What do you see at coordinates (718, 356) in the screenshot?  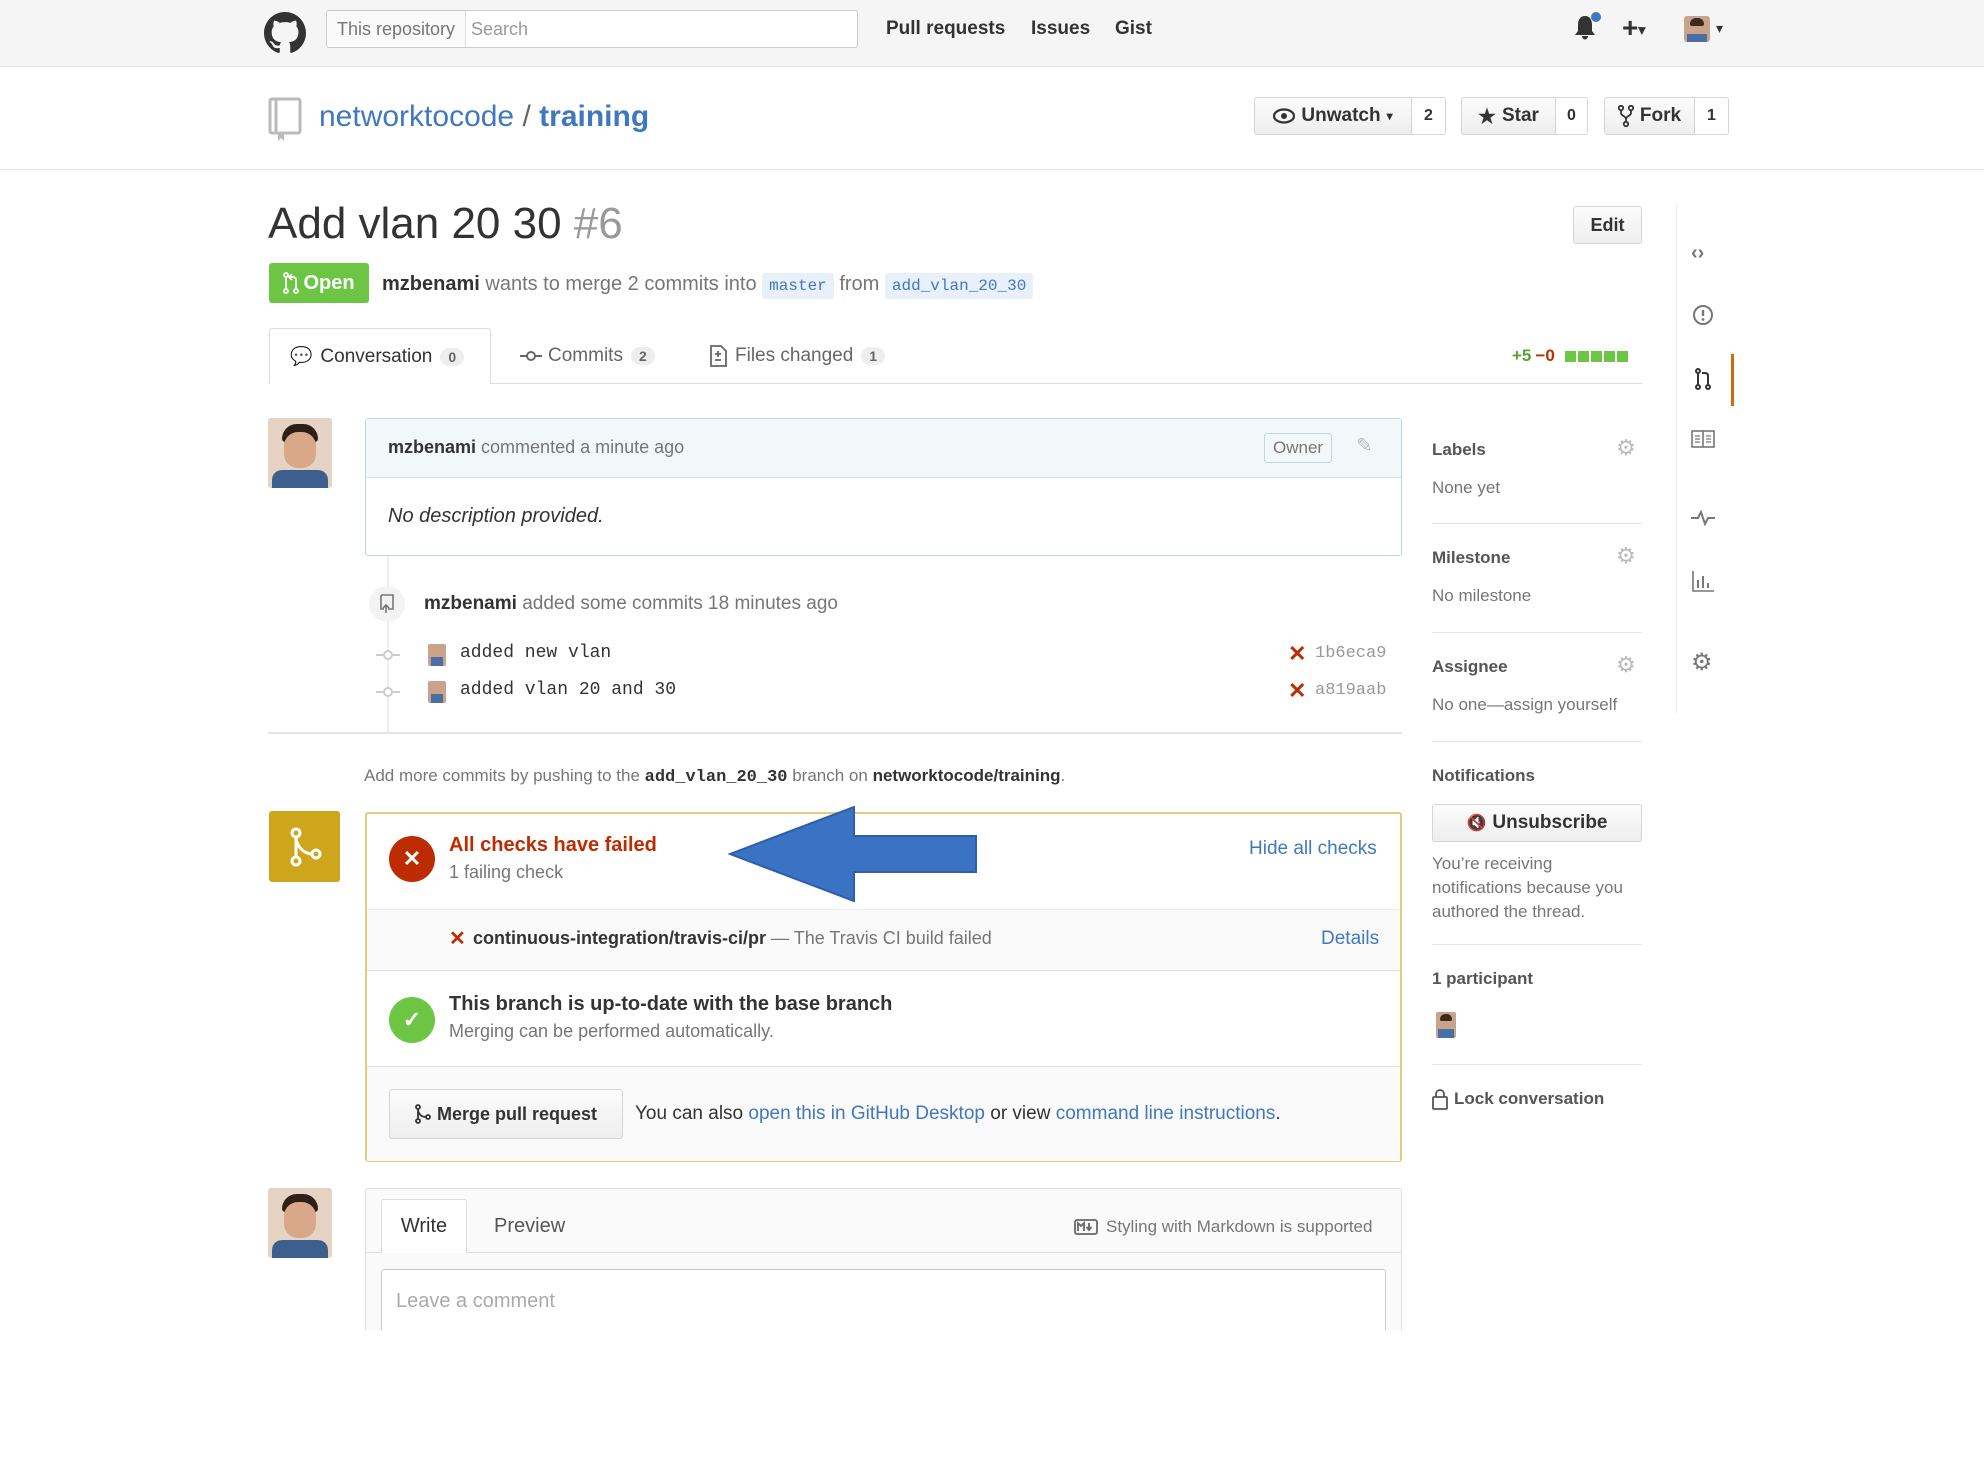 I see `file-diff-icon` at bounding box center [718, 356].